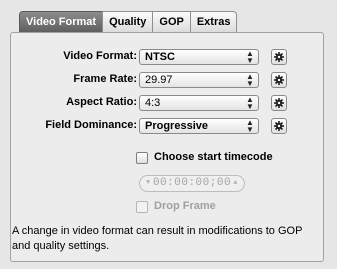 The height and width of the screenshot is (269, 337). Describe the element at coordinates (160, 57) in the screenshot. I see `video-format-value: NTSC` at that location.